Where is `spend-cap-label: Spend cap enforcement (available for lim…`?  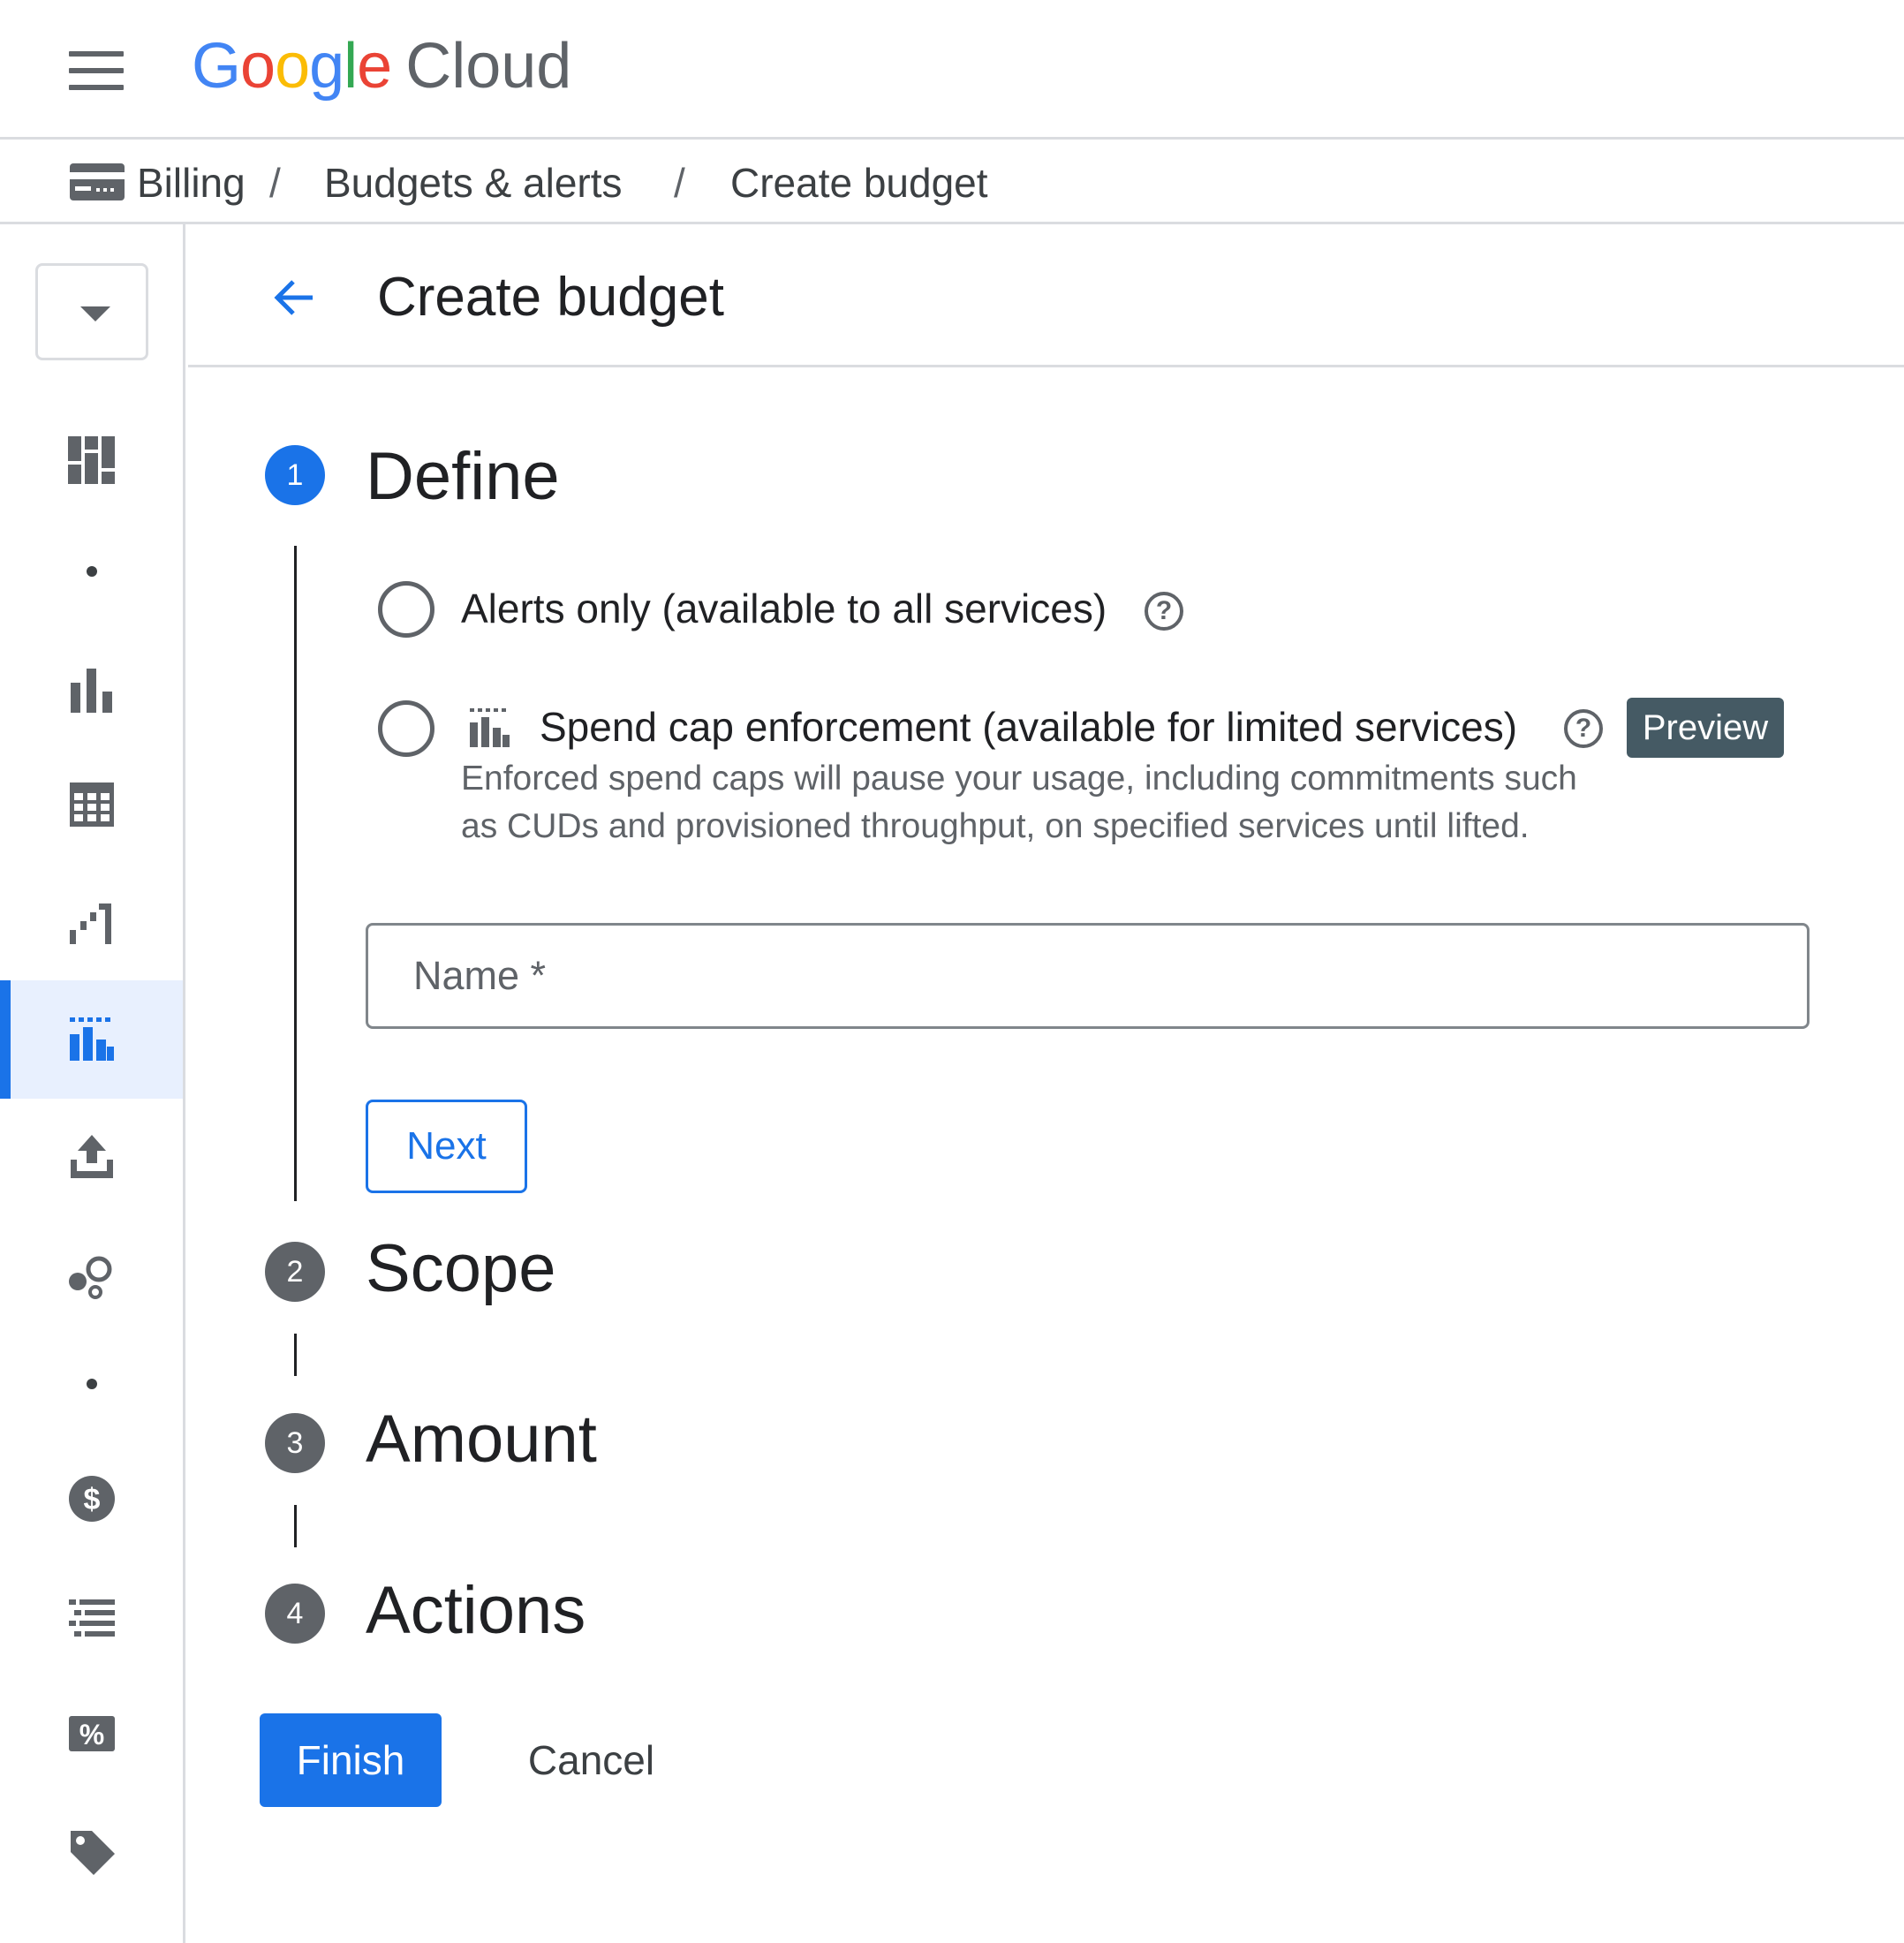
spend-cap-label: Spend cap enforcement (available for lim… is located at coordinates (1028, 727).